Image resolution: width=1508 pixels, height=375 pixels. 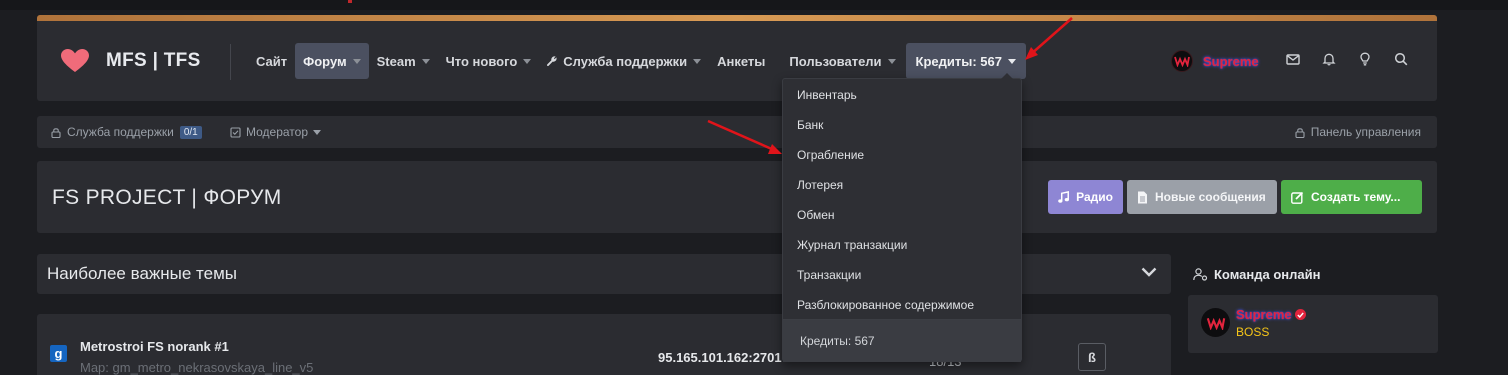 I want to click on user-cog-icon, so click(x=1200, y=274).